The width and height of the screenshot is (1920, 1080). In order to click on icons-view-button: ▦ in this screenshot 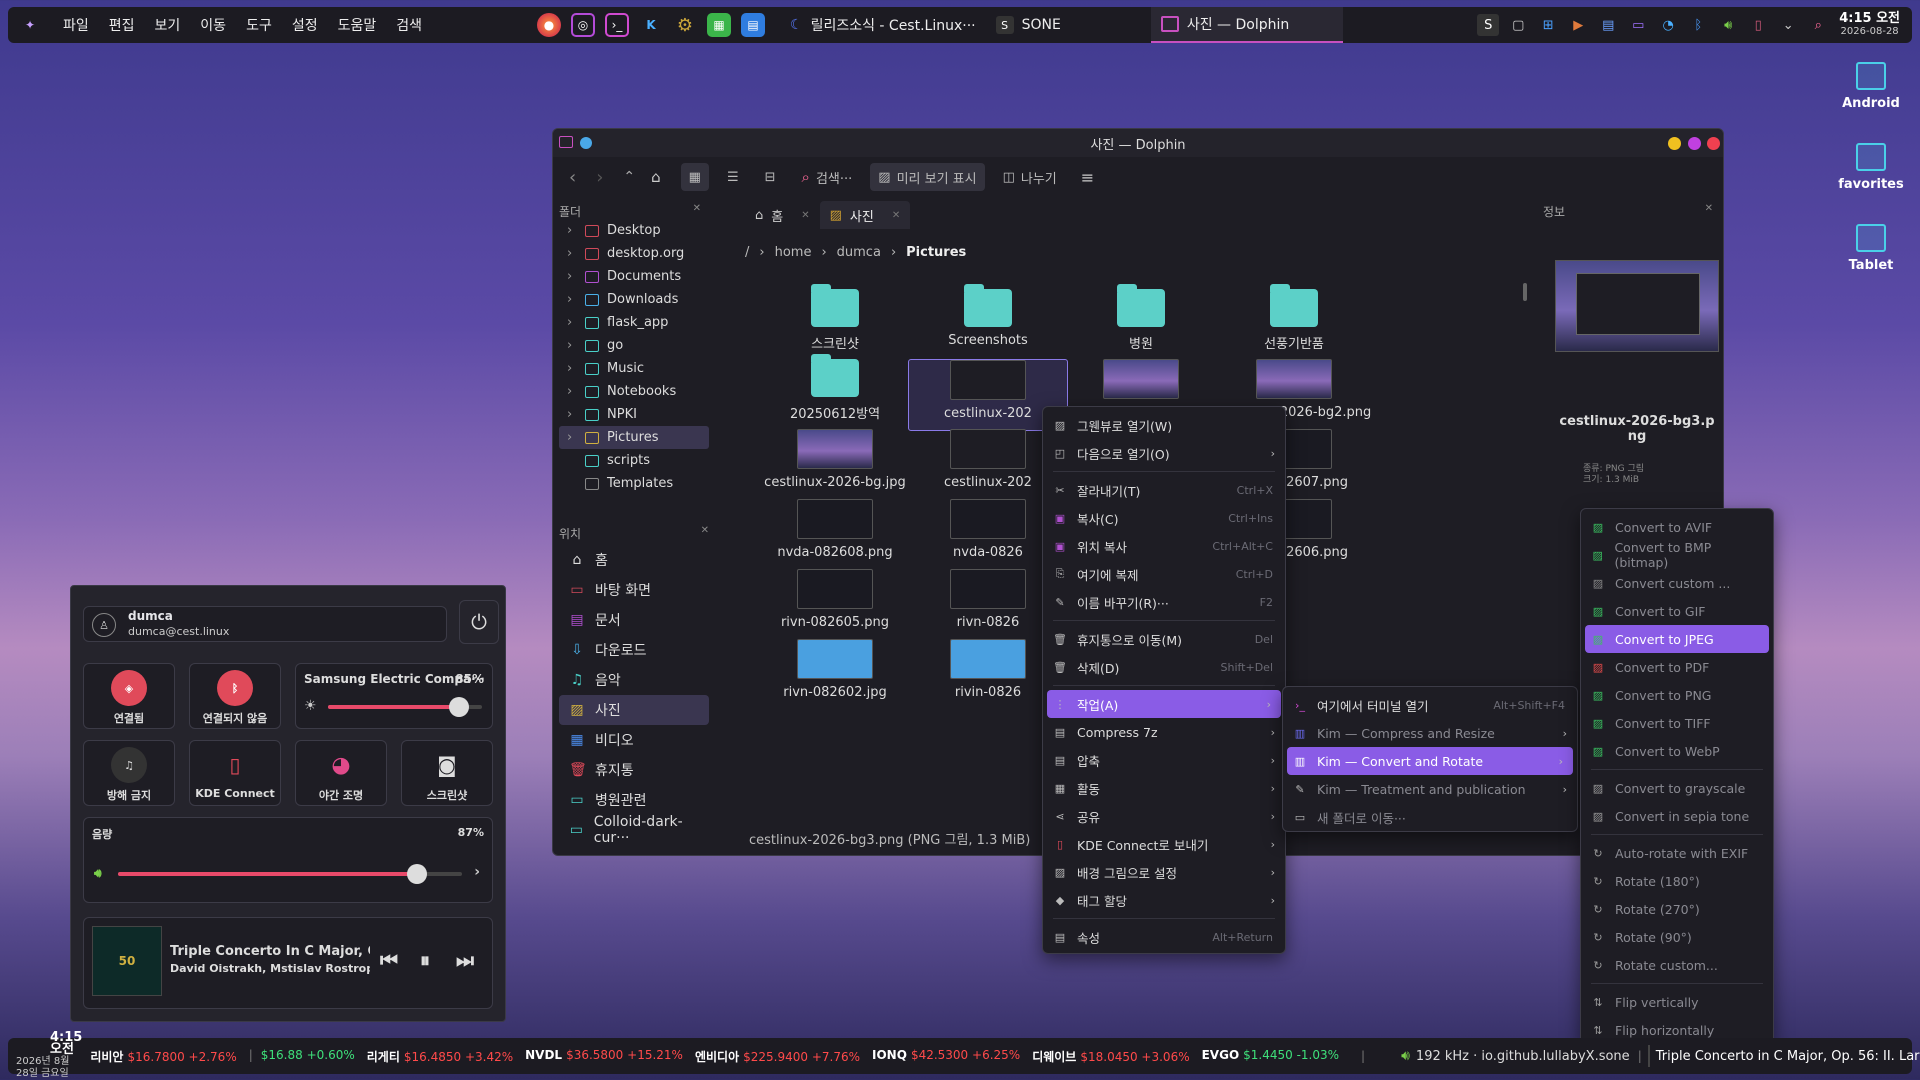, I will do `click(694, 177)`.